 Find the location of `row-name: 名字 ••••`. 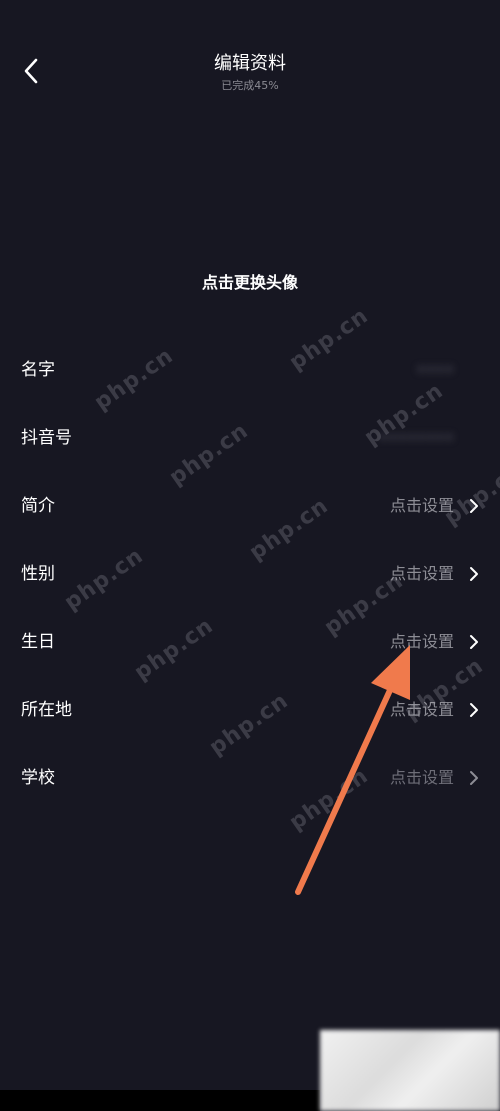

row-name: 名字 •••• is located at coordinates (250, 370).